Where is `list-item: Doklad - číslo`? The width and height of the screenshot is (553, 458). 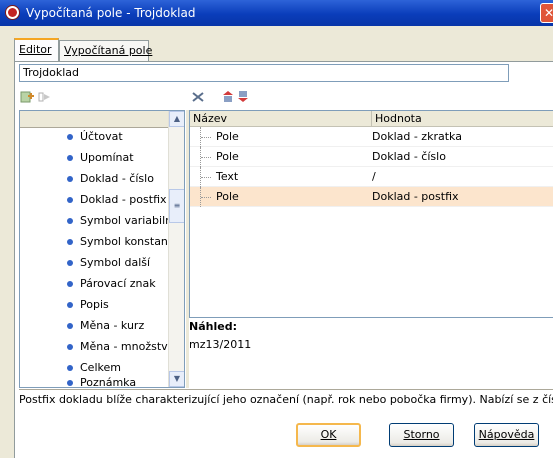 list-item: Doklad - číslo is located at coordinates (94, 179).